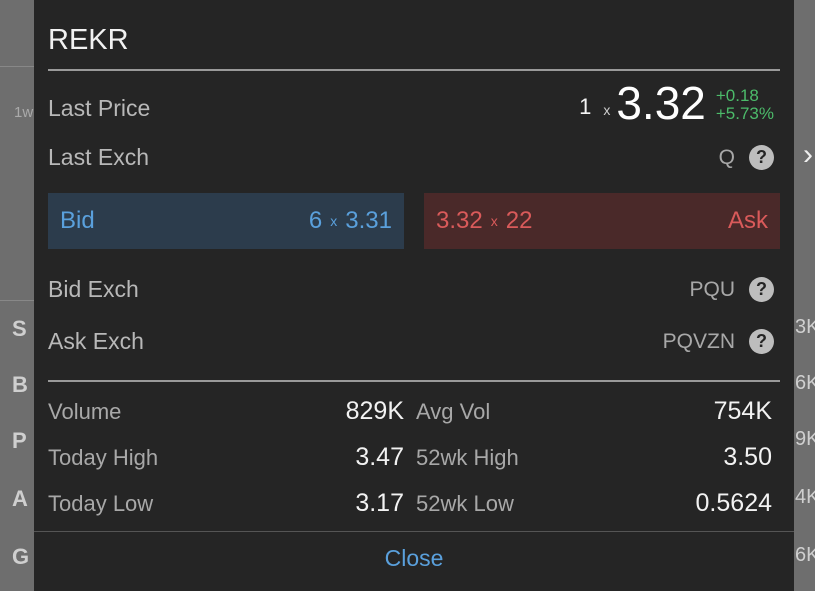 The image size is (815, 591). Describe the element at coordinates (698, 341) in the screenshot. I see `ask-exch-value: PQVZN` at that location.